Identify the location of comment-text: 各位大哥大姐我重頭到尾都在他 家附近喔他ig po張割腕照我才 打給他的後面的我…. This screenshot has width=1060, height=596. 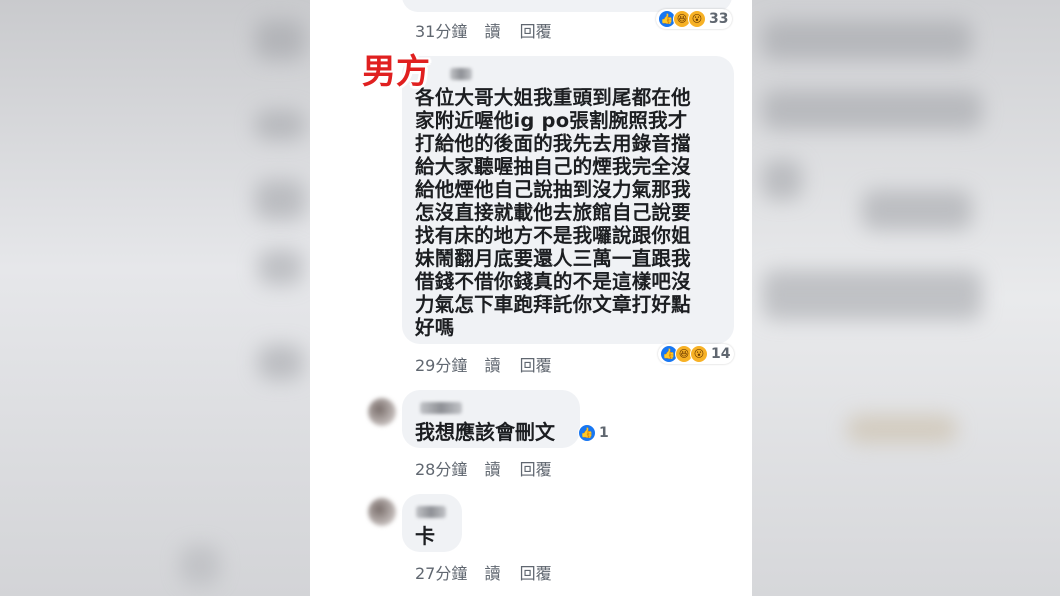
(553, 212).